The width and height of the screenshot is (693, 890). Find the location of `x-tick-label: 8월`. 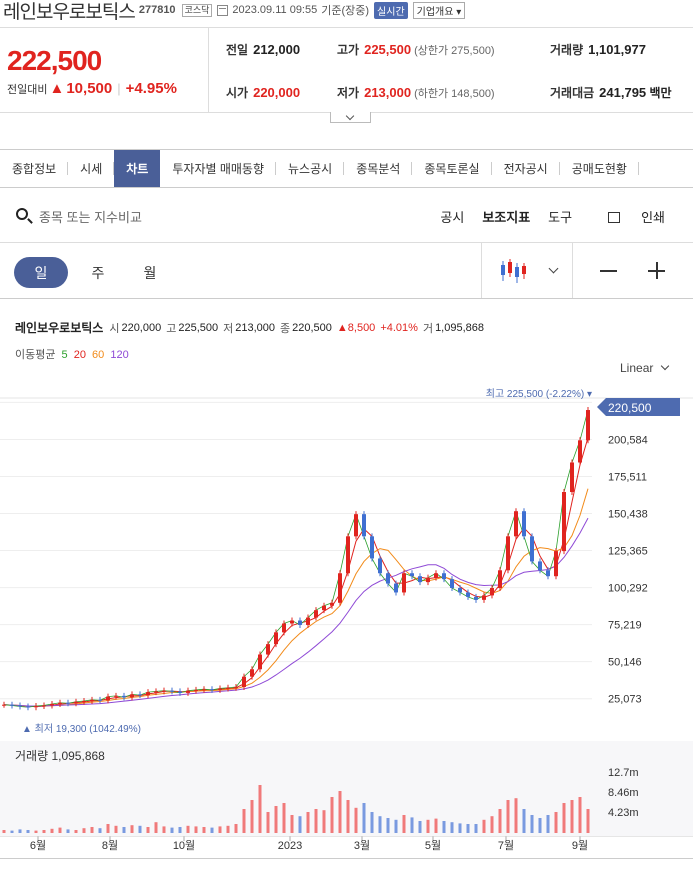

x-tick-label: 8월 is located at coordinates (110, 845).